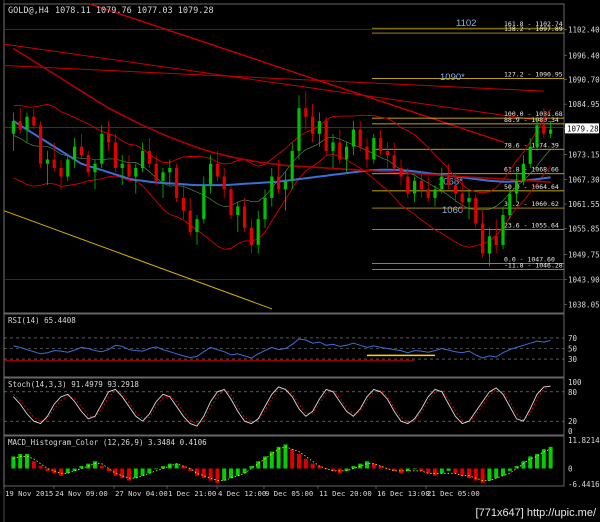  Describe the element at coordinates (584, 155) in the screenshot. I see `price-tick-label: 1073.15` at that location.